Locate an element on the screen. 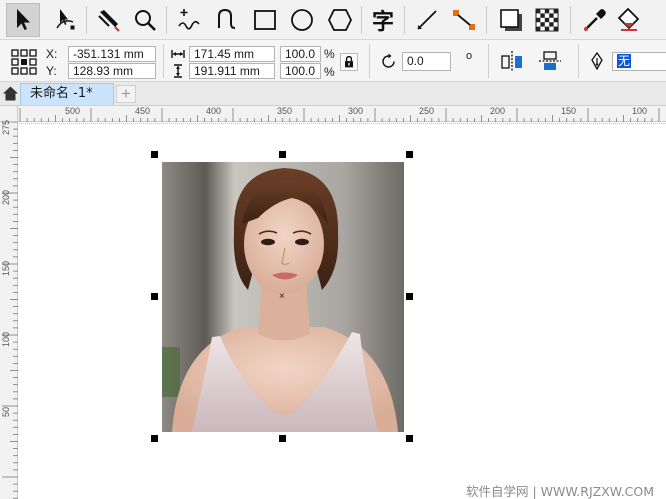 This screenshot has width=666, height=499. ruler-label: 500 is located at coordinates (73, 111).